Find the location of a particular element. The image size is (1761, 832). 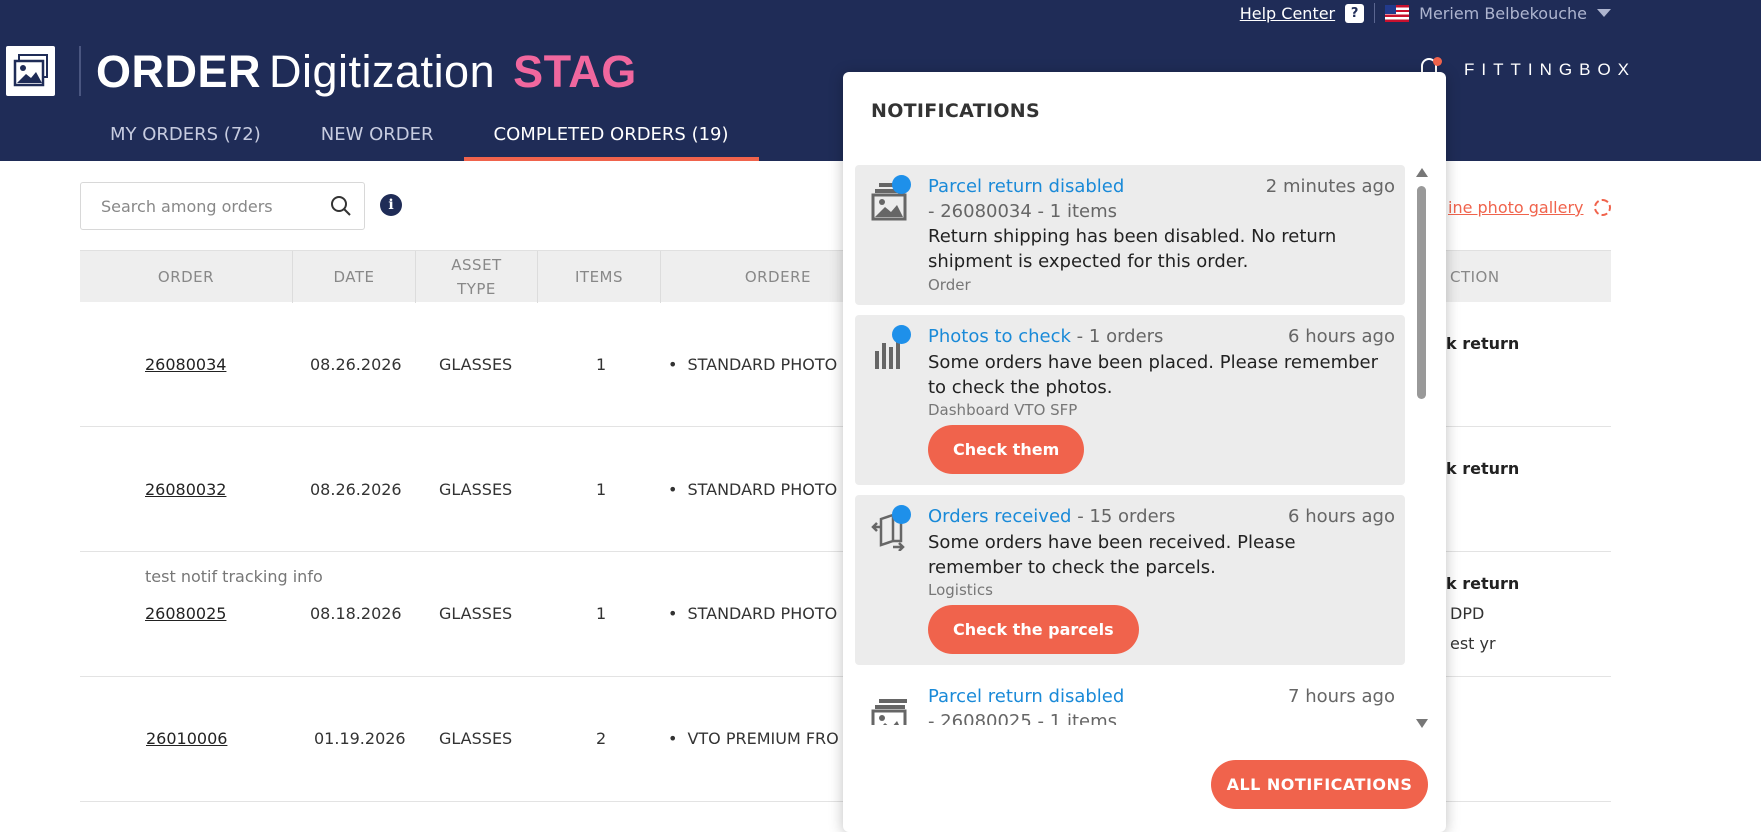

column-header-asset-type-line2: TYPE is located at coordinates (476, 289).